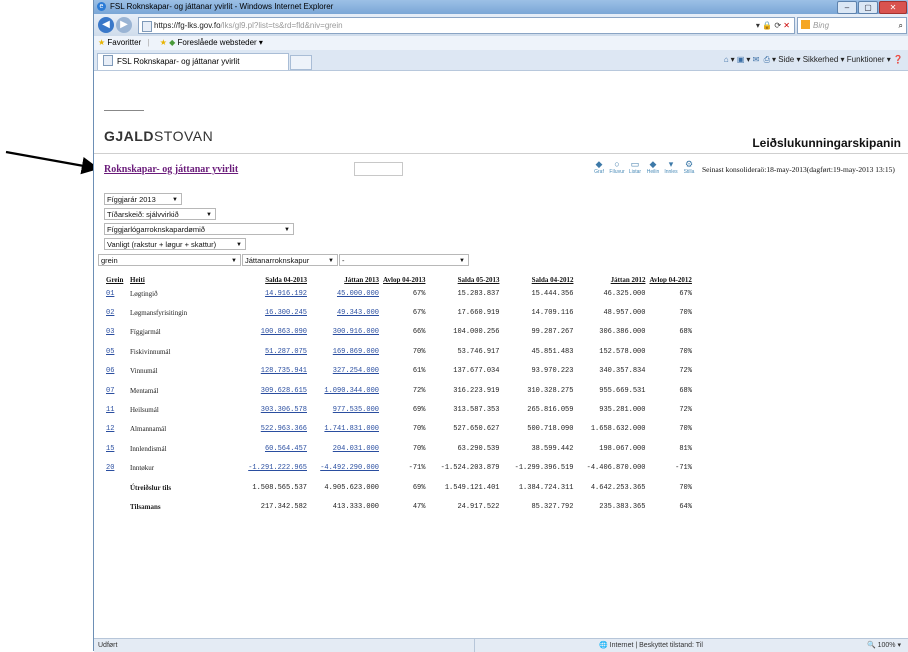 This screenshot has height=652, width=908. What do you see at coordinates (273, 332) in the screenshot?
I see `value-link: 100.863.090` at bounding box center [273, 332].